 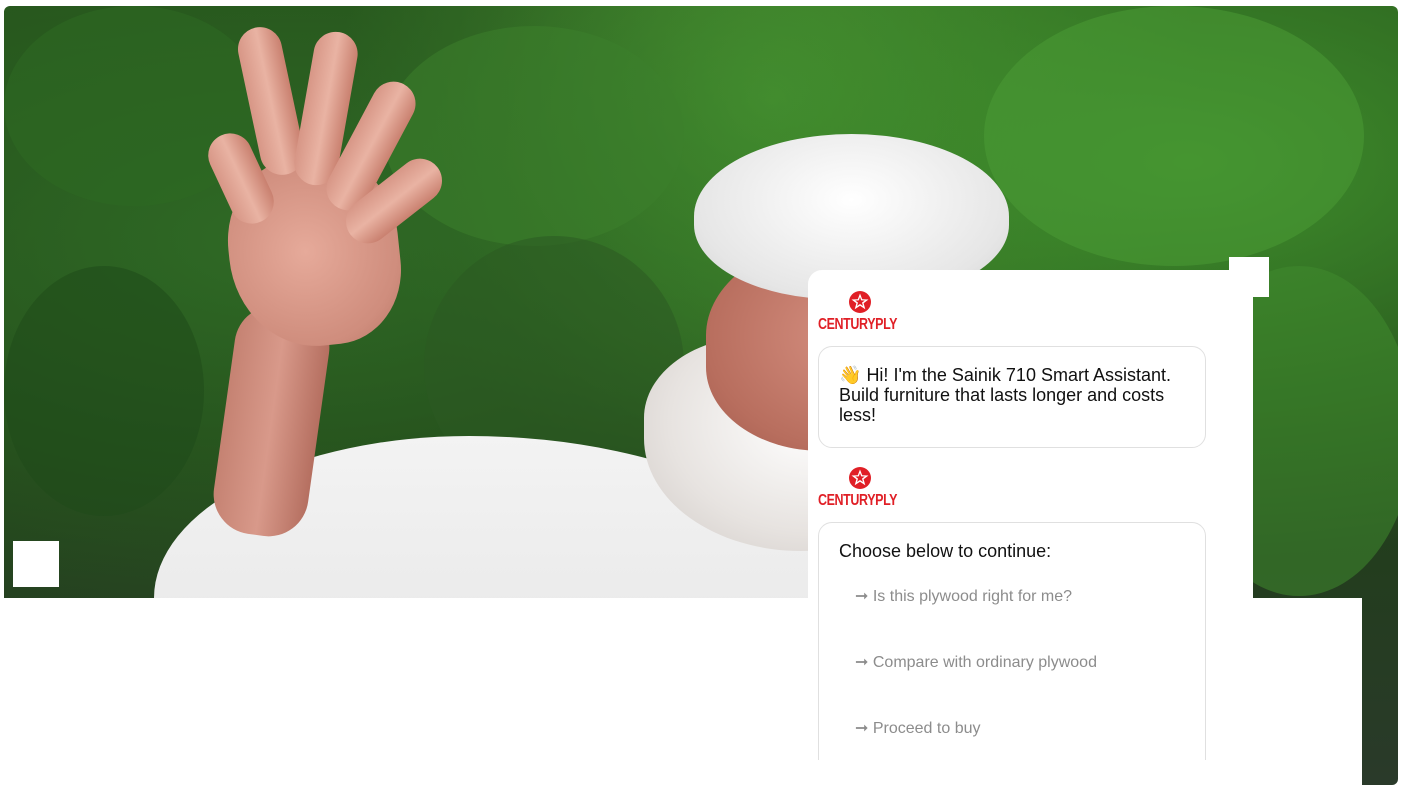 What do you see at coordinates (926, 728) in the screenshot?
I see `option-label: Proceed to buy` at bounding box center [926, 728].